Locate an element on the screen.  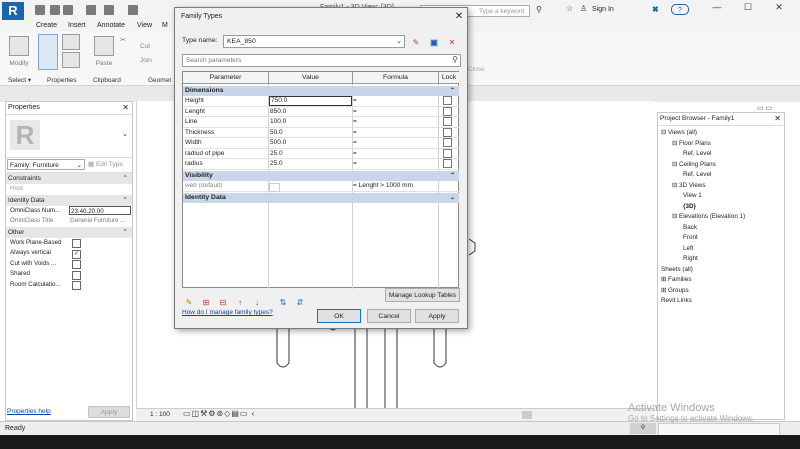
type-properties-icon is located at coordinates (71, 42).